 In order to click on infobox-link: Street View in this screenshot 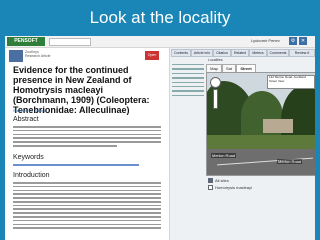, I will do `click(291, 81)`.